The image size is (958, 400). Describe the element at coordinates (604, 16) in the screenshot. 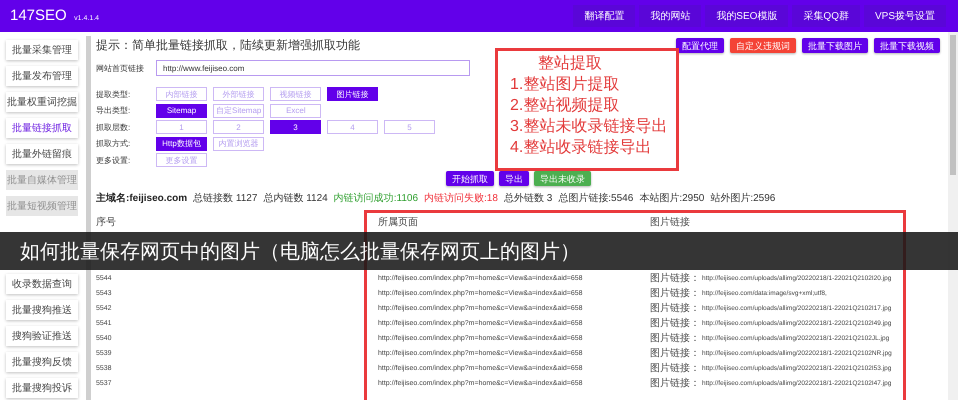

I see `nav-button: 翻译配置` at that location.